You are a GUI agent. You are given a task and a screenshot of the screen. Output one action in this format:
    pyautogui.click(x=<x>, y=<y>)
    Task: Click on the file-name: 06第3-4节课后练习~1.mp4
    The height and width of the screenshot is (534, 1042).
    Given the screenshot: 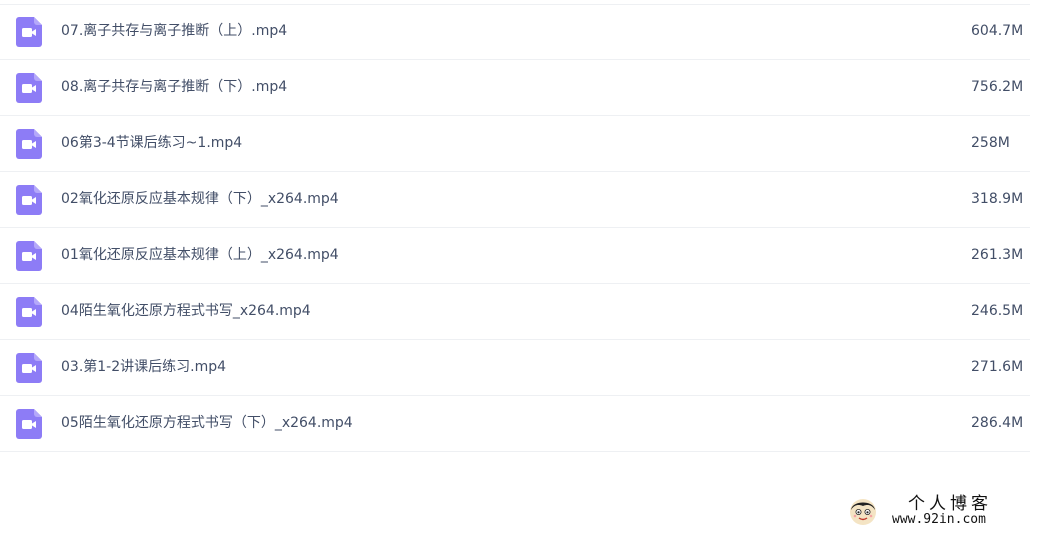 What is the action you would take?
    pyautogui.click(x=151, y=143)
    